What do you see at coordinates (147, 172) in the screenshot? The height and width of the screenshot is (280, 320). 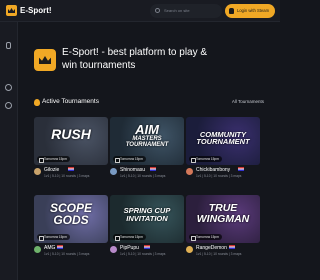 I see `card-meta: Shinomasu 1v1 | 5-10 | 10 rounds | 3 maps` at bounding box center [147, 172].